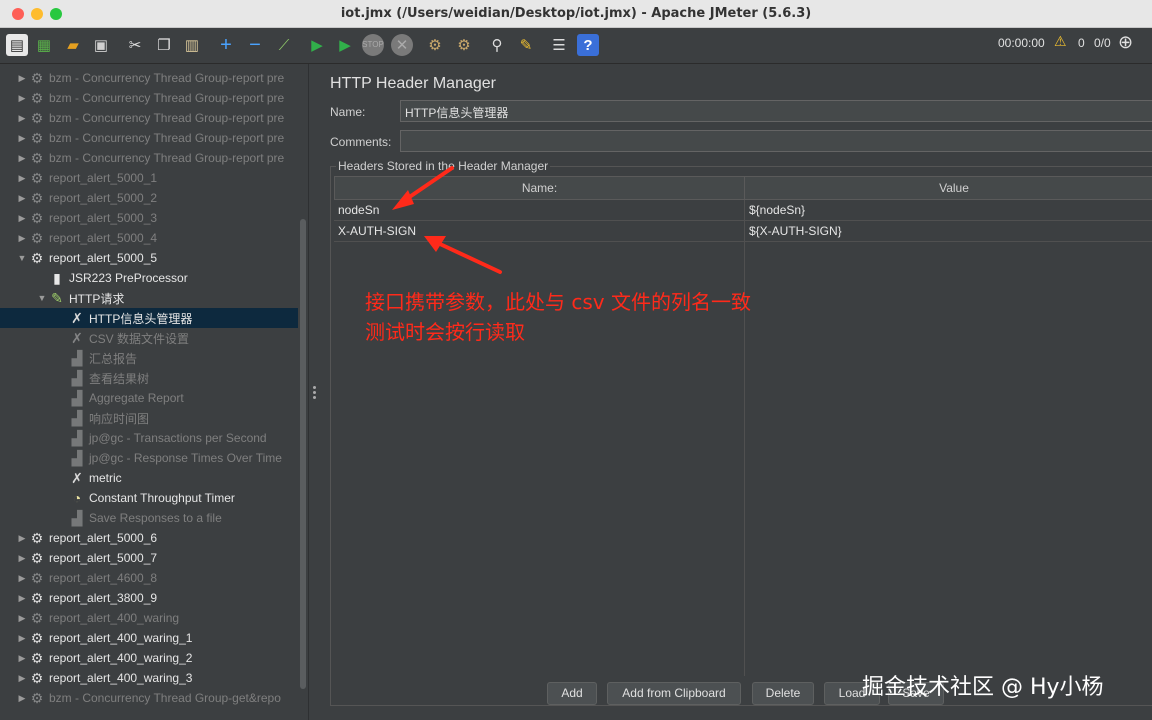  I want to click on tree-item: ▶ ⚙ report_alert_5000_4, so click(149, 238).